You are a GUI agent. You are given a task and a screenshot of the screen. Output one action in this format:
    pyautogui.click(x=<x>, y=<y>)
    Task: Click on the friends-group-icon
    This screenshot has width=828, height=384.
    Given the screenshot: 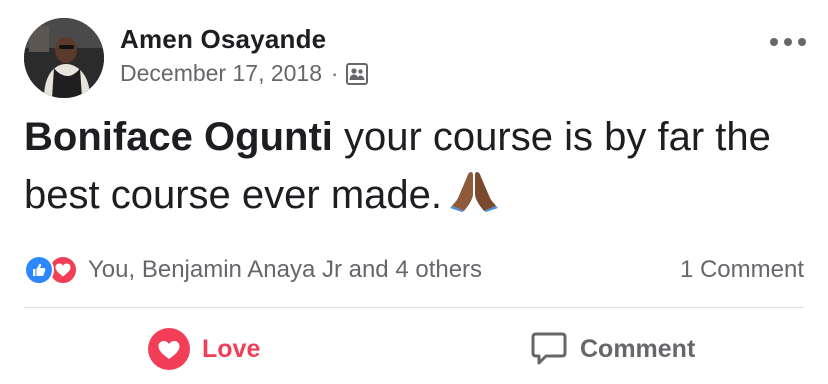 What is the action you would take?
    pyautogui.click(x=357, y=73)
    